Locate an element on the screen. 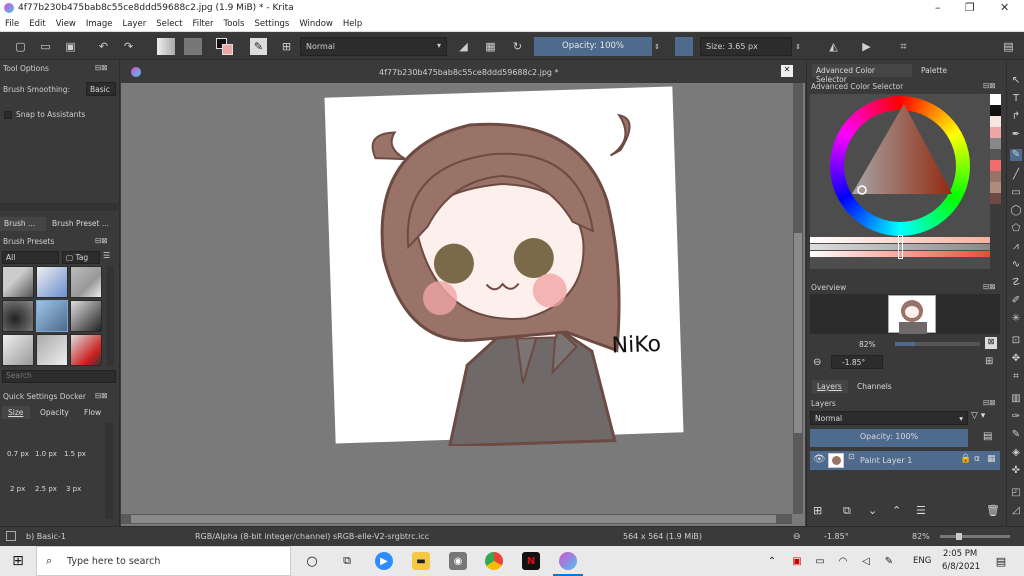  gradient-tool-icon: ▥ is located at coordinates (1016, 399).